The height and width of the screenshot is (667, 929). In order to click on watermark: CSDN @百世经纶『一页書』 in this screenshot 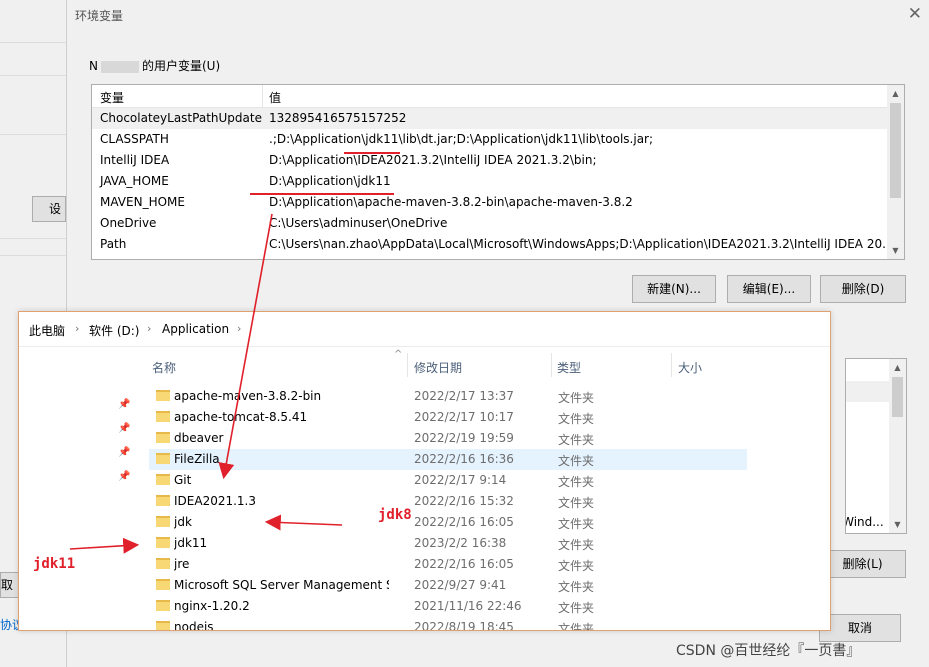, I will do `click(768, 651)`.